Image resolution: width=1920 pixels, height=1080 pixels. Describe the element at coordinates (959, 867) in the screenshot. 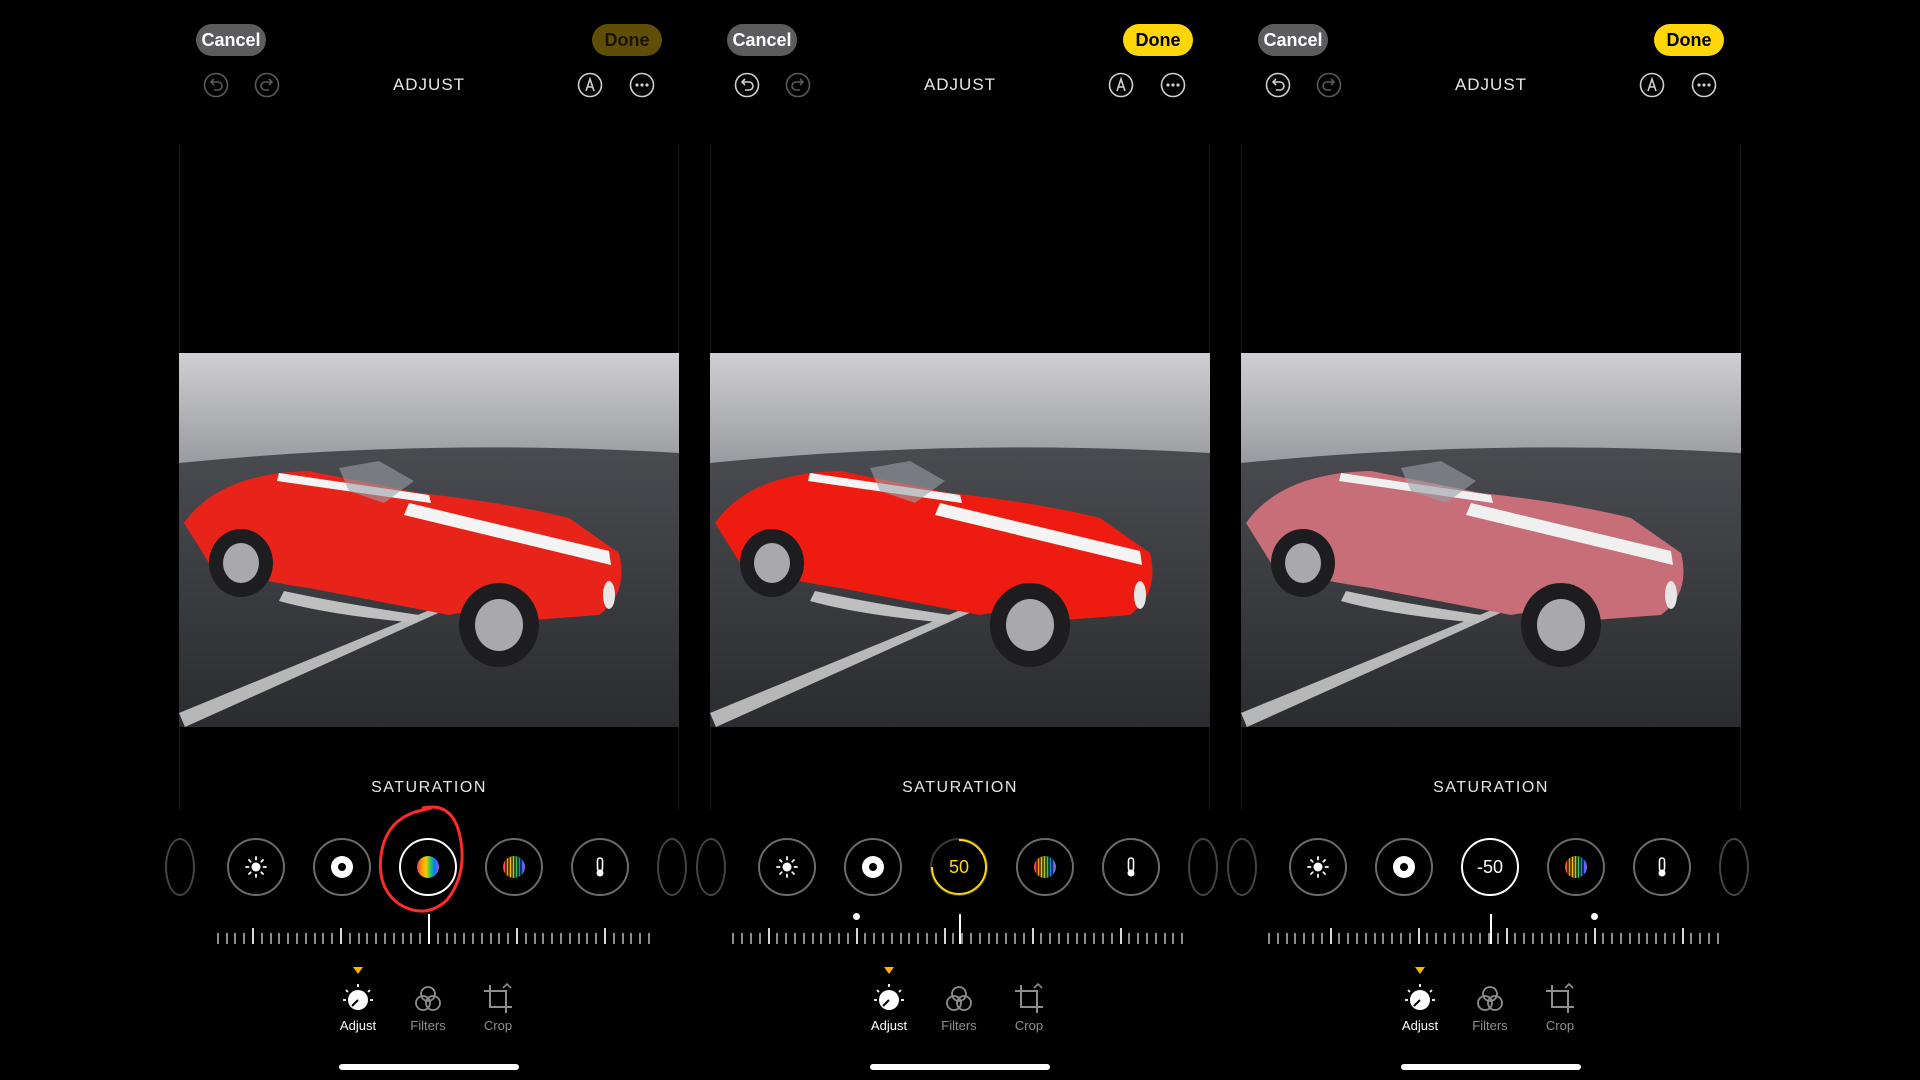

I see `saturation-tool: 50` at that location.